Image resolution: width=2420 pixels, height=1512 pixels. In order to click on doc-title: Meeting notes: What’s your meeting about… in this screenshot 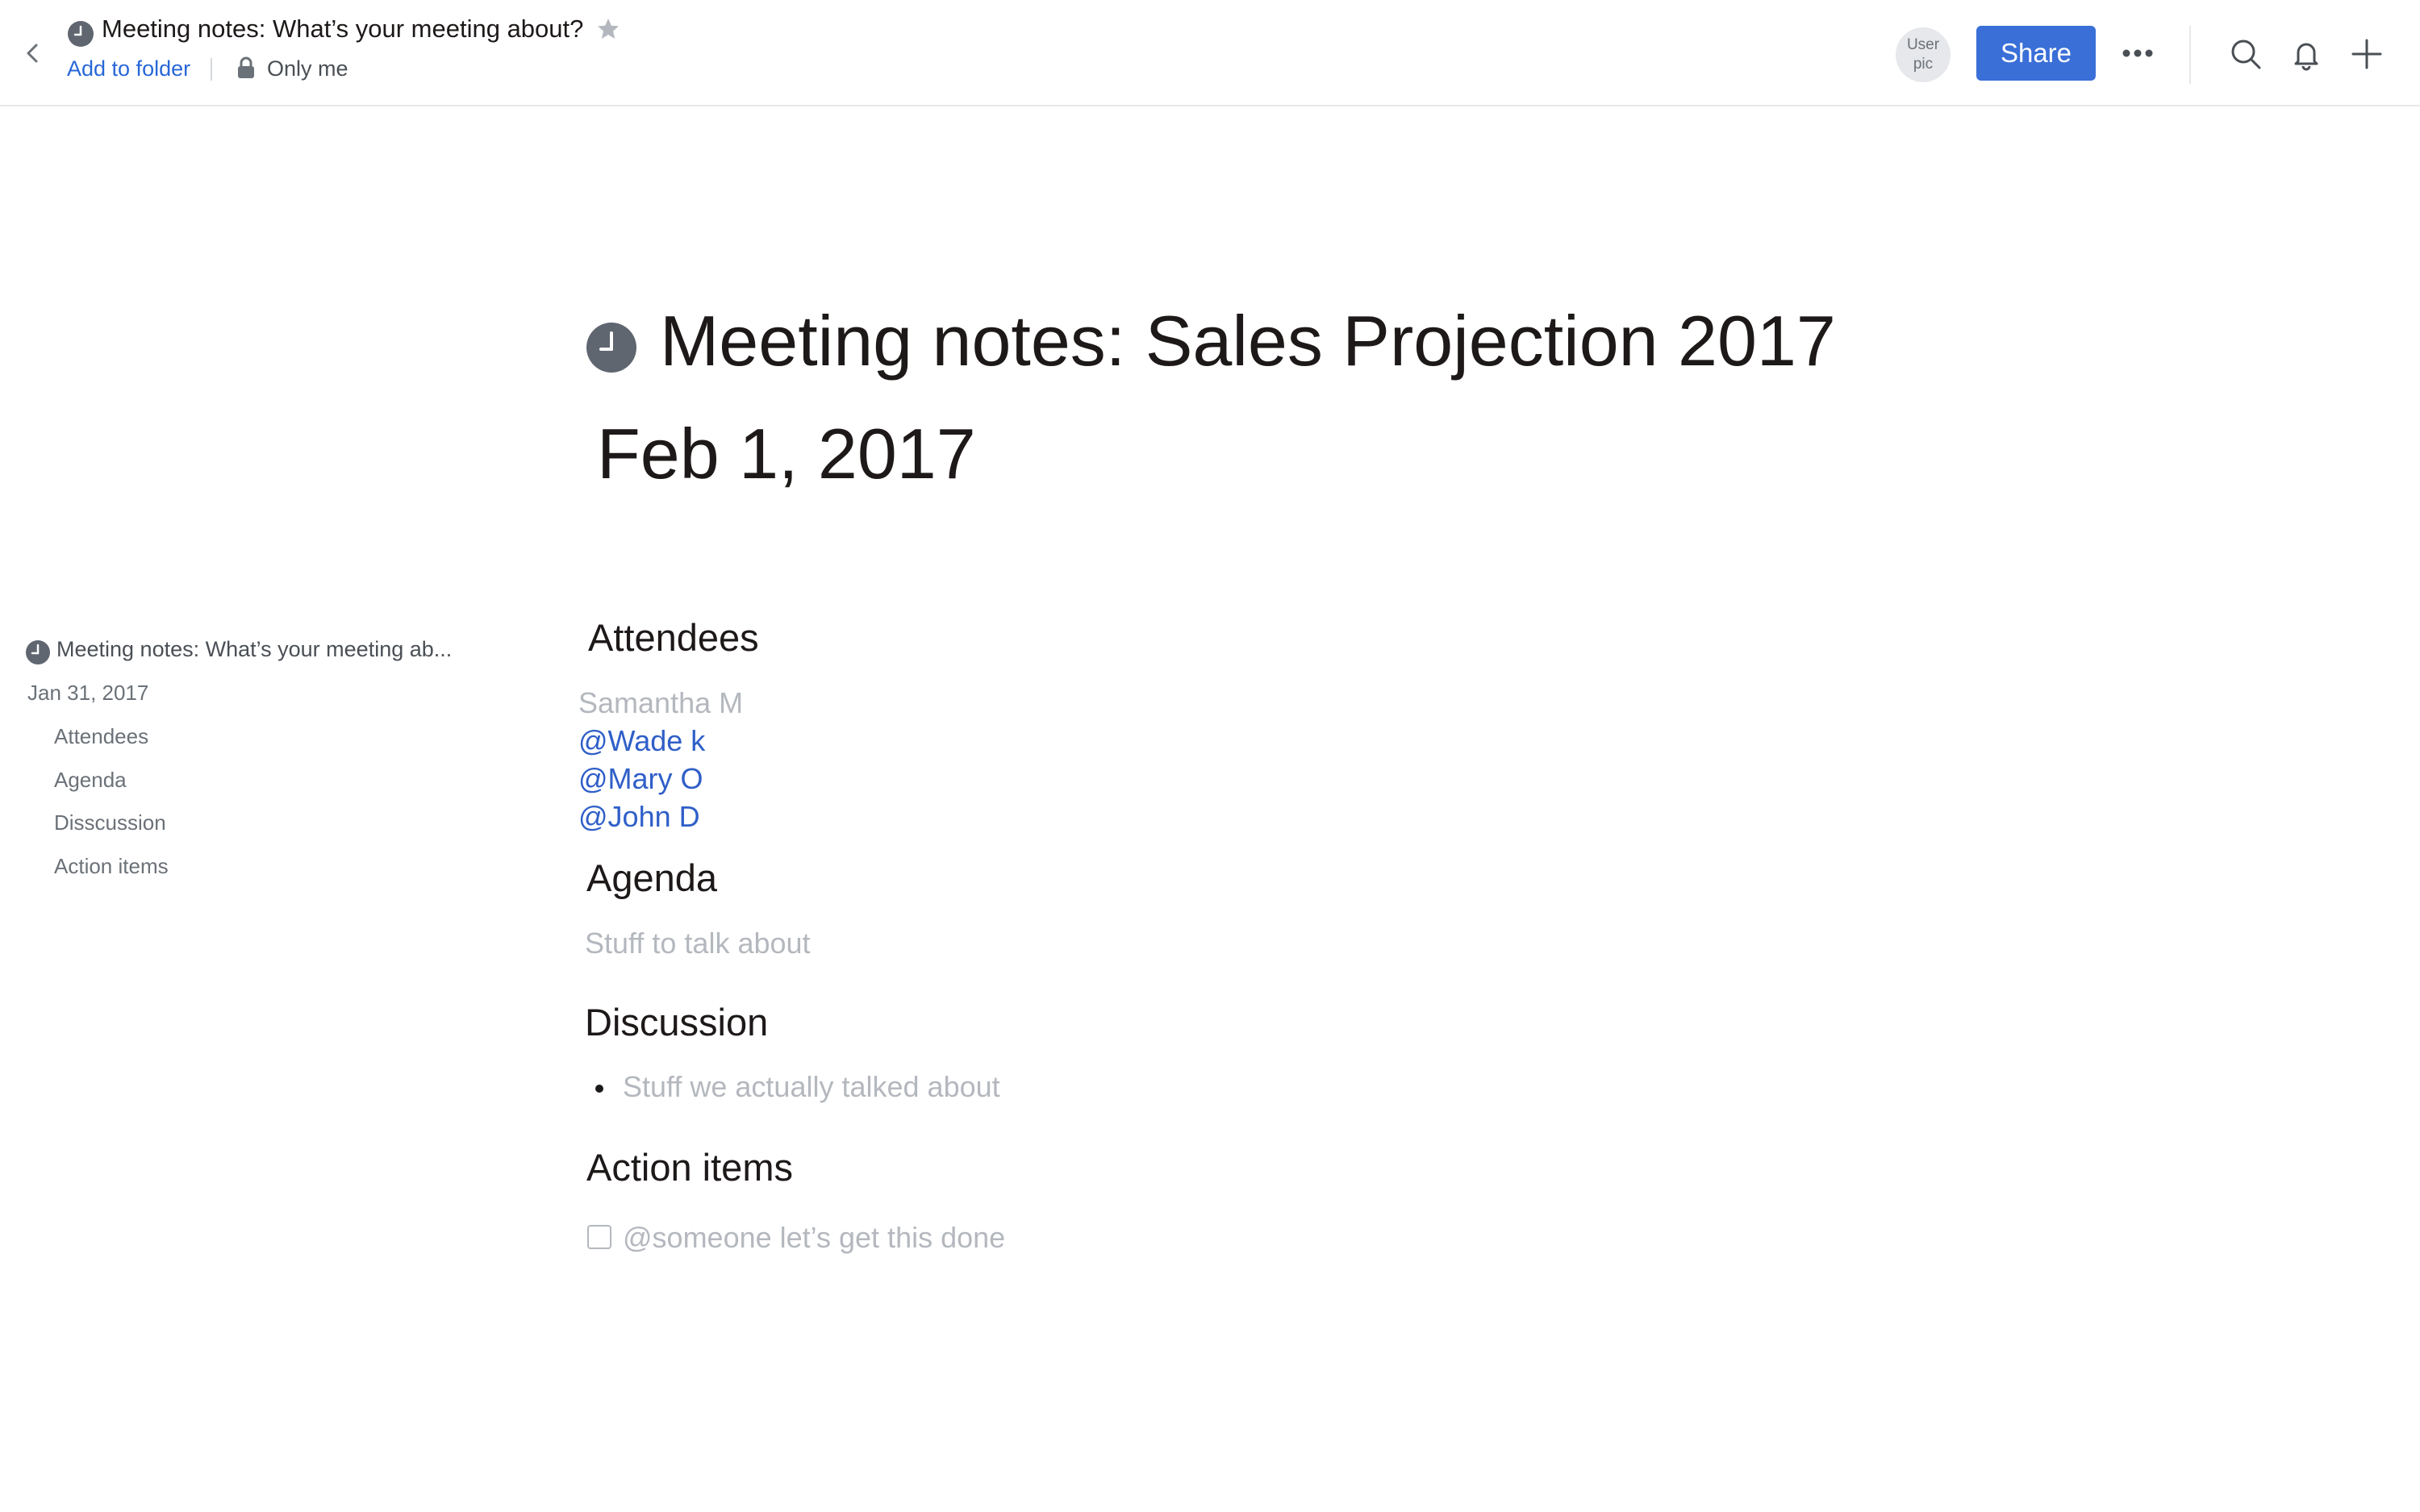, I will do `click(342, 30)`.